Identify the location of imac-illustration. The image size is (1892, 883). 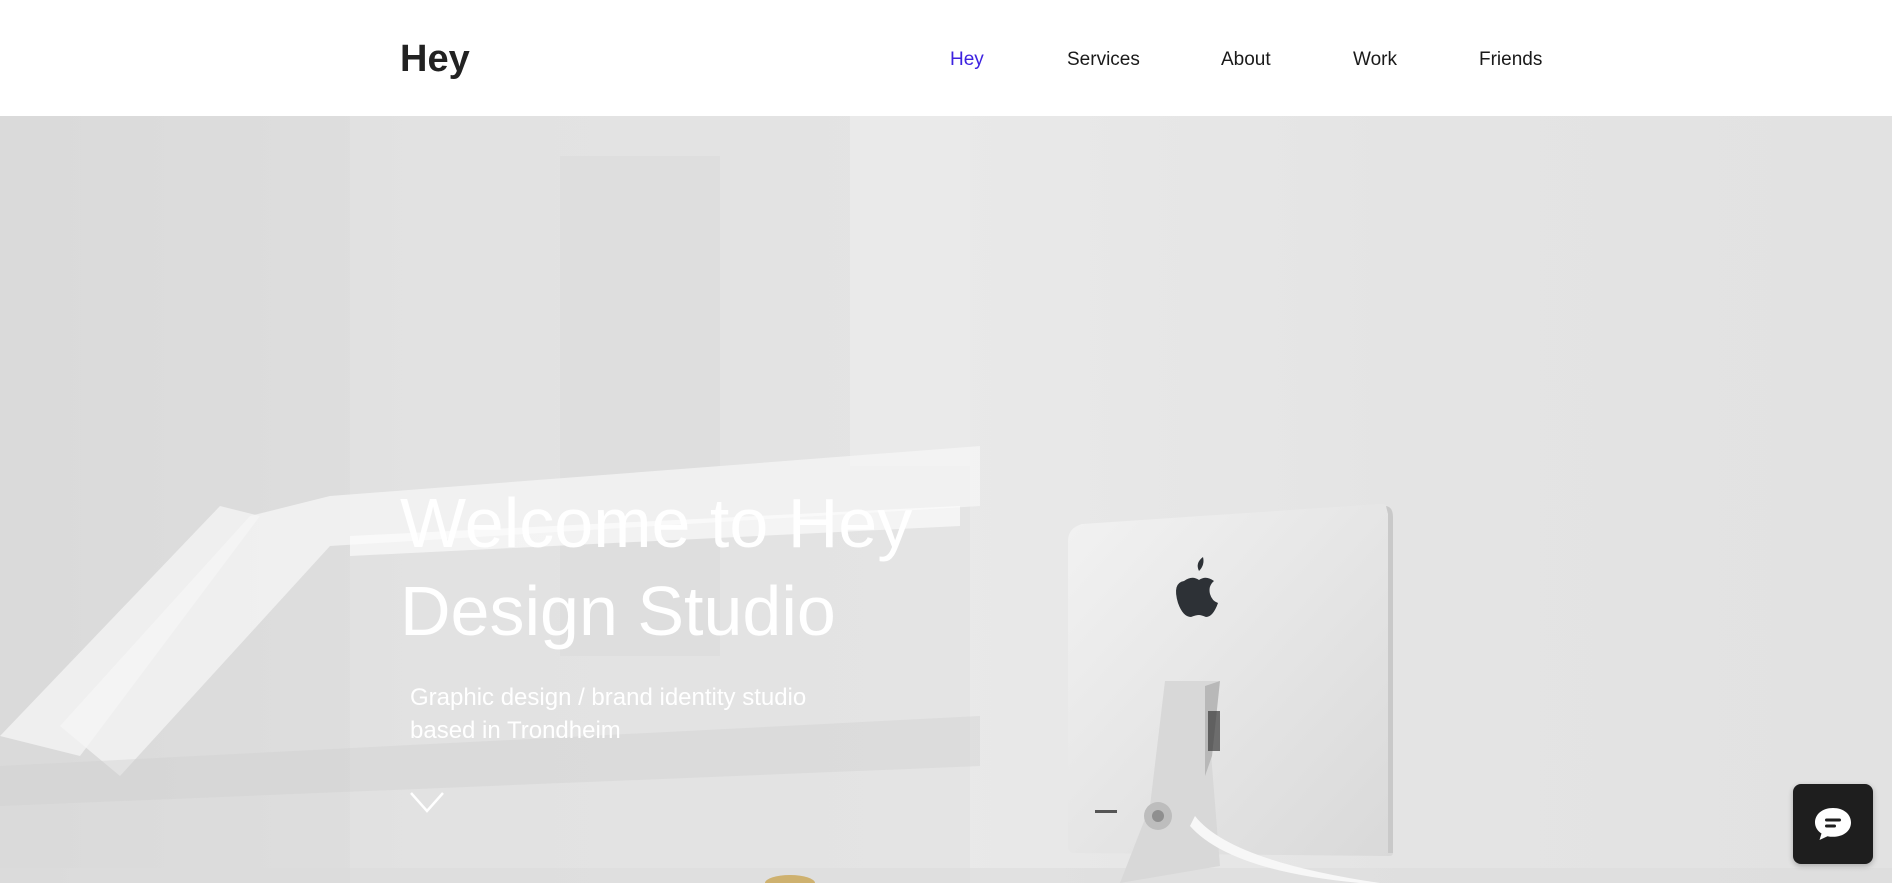
(1230, 693).